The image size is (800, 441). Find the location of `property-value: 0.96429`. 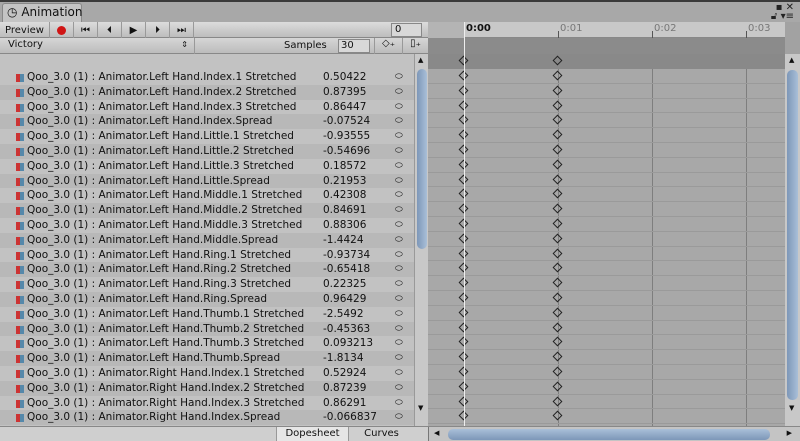

property-value: 0.96429 is located at coordinates (344, 299).